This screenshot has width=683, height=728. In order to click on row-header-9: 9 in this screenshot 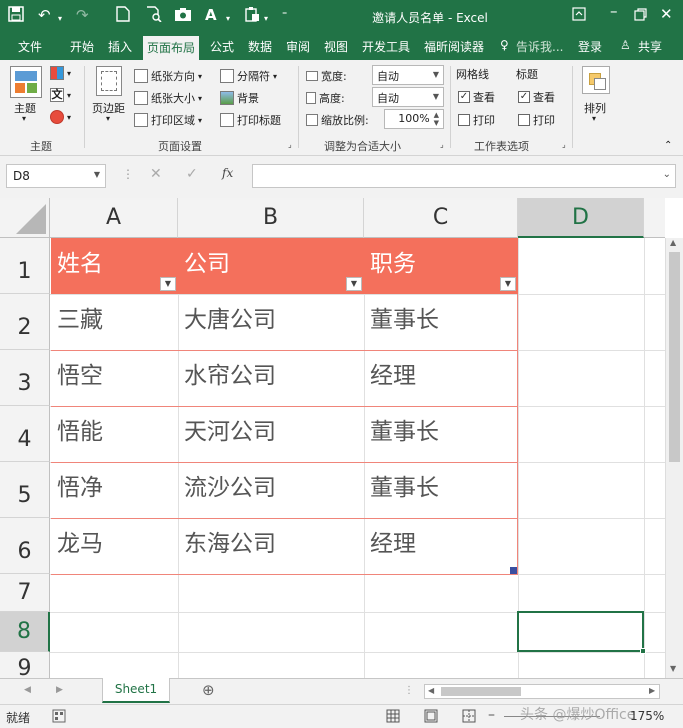, I will do `click(25, 665)`.